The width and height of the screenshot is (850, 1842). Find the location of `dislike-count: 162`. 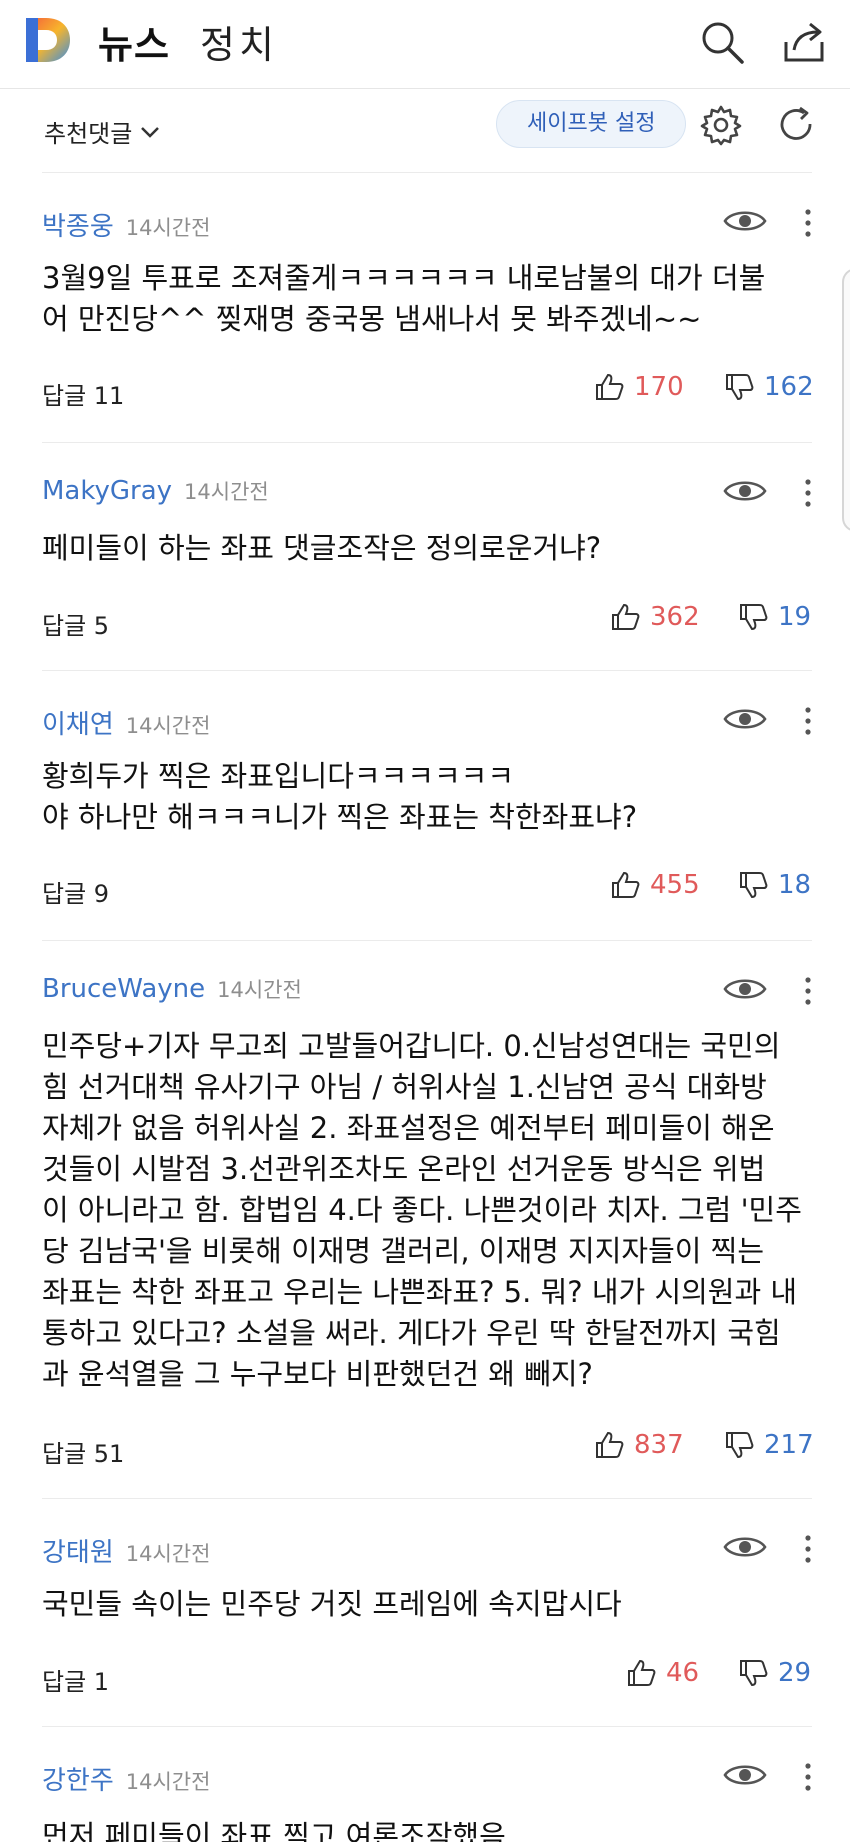

dislike-count: 162 is located at coordinates (789, 387).